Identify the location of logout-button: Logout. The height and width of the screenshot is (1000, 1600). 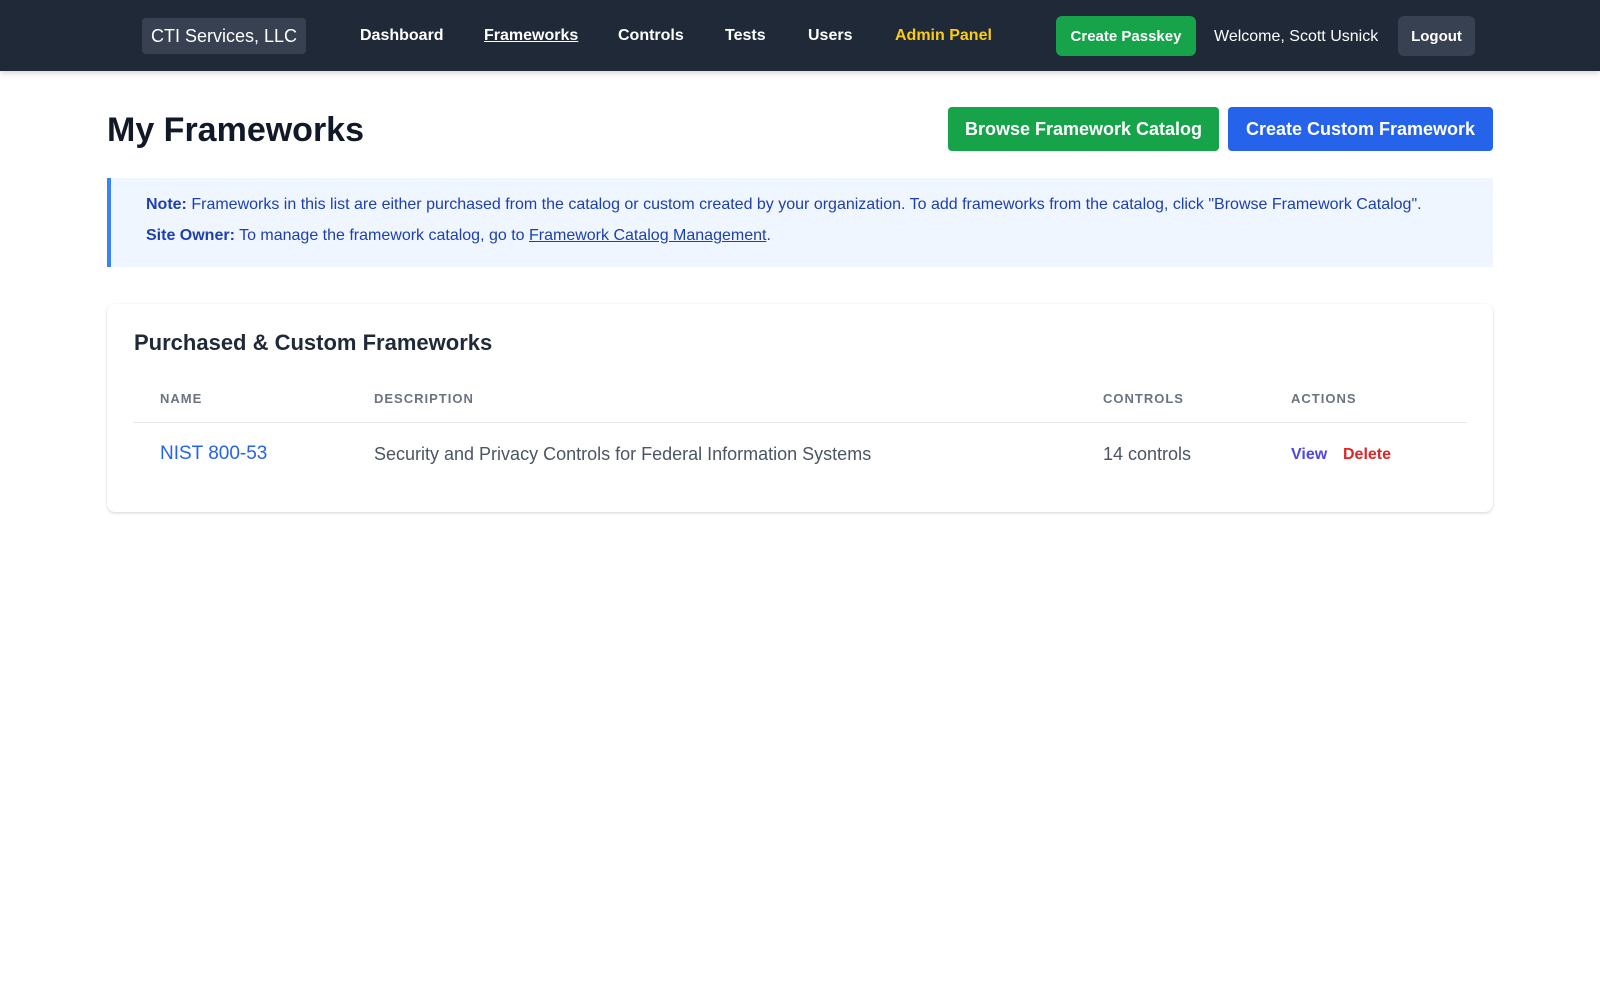
(1436, 36).